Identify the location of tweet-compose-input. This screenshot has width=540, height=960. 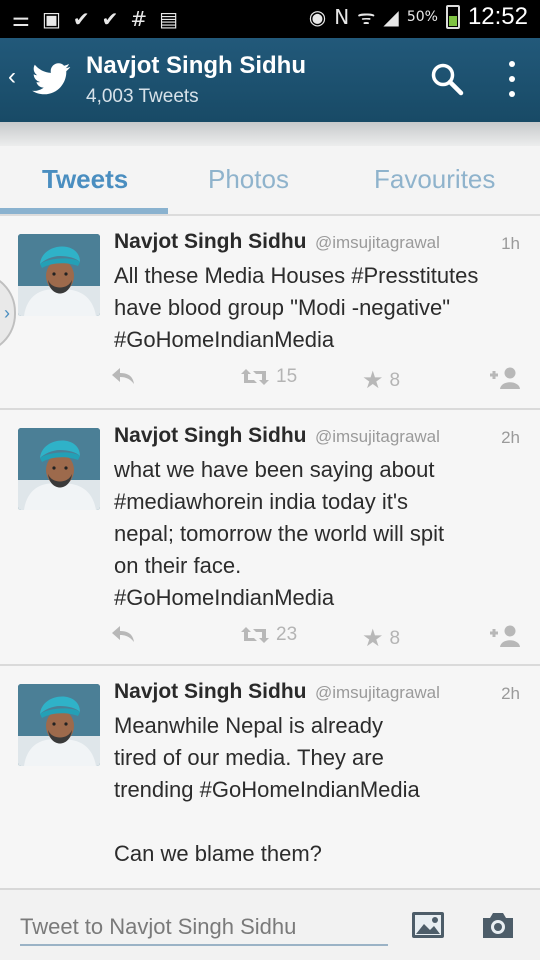
(204, 928).